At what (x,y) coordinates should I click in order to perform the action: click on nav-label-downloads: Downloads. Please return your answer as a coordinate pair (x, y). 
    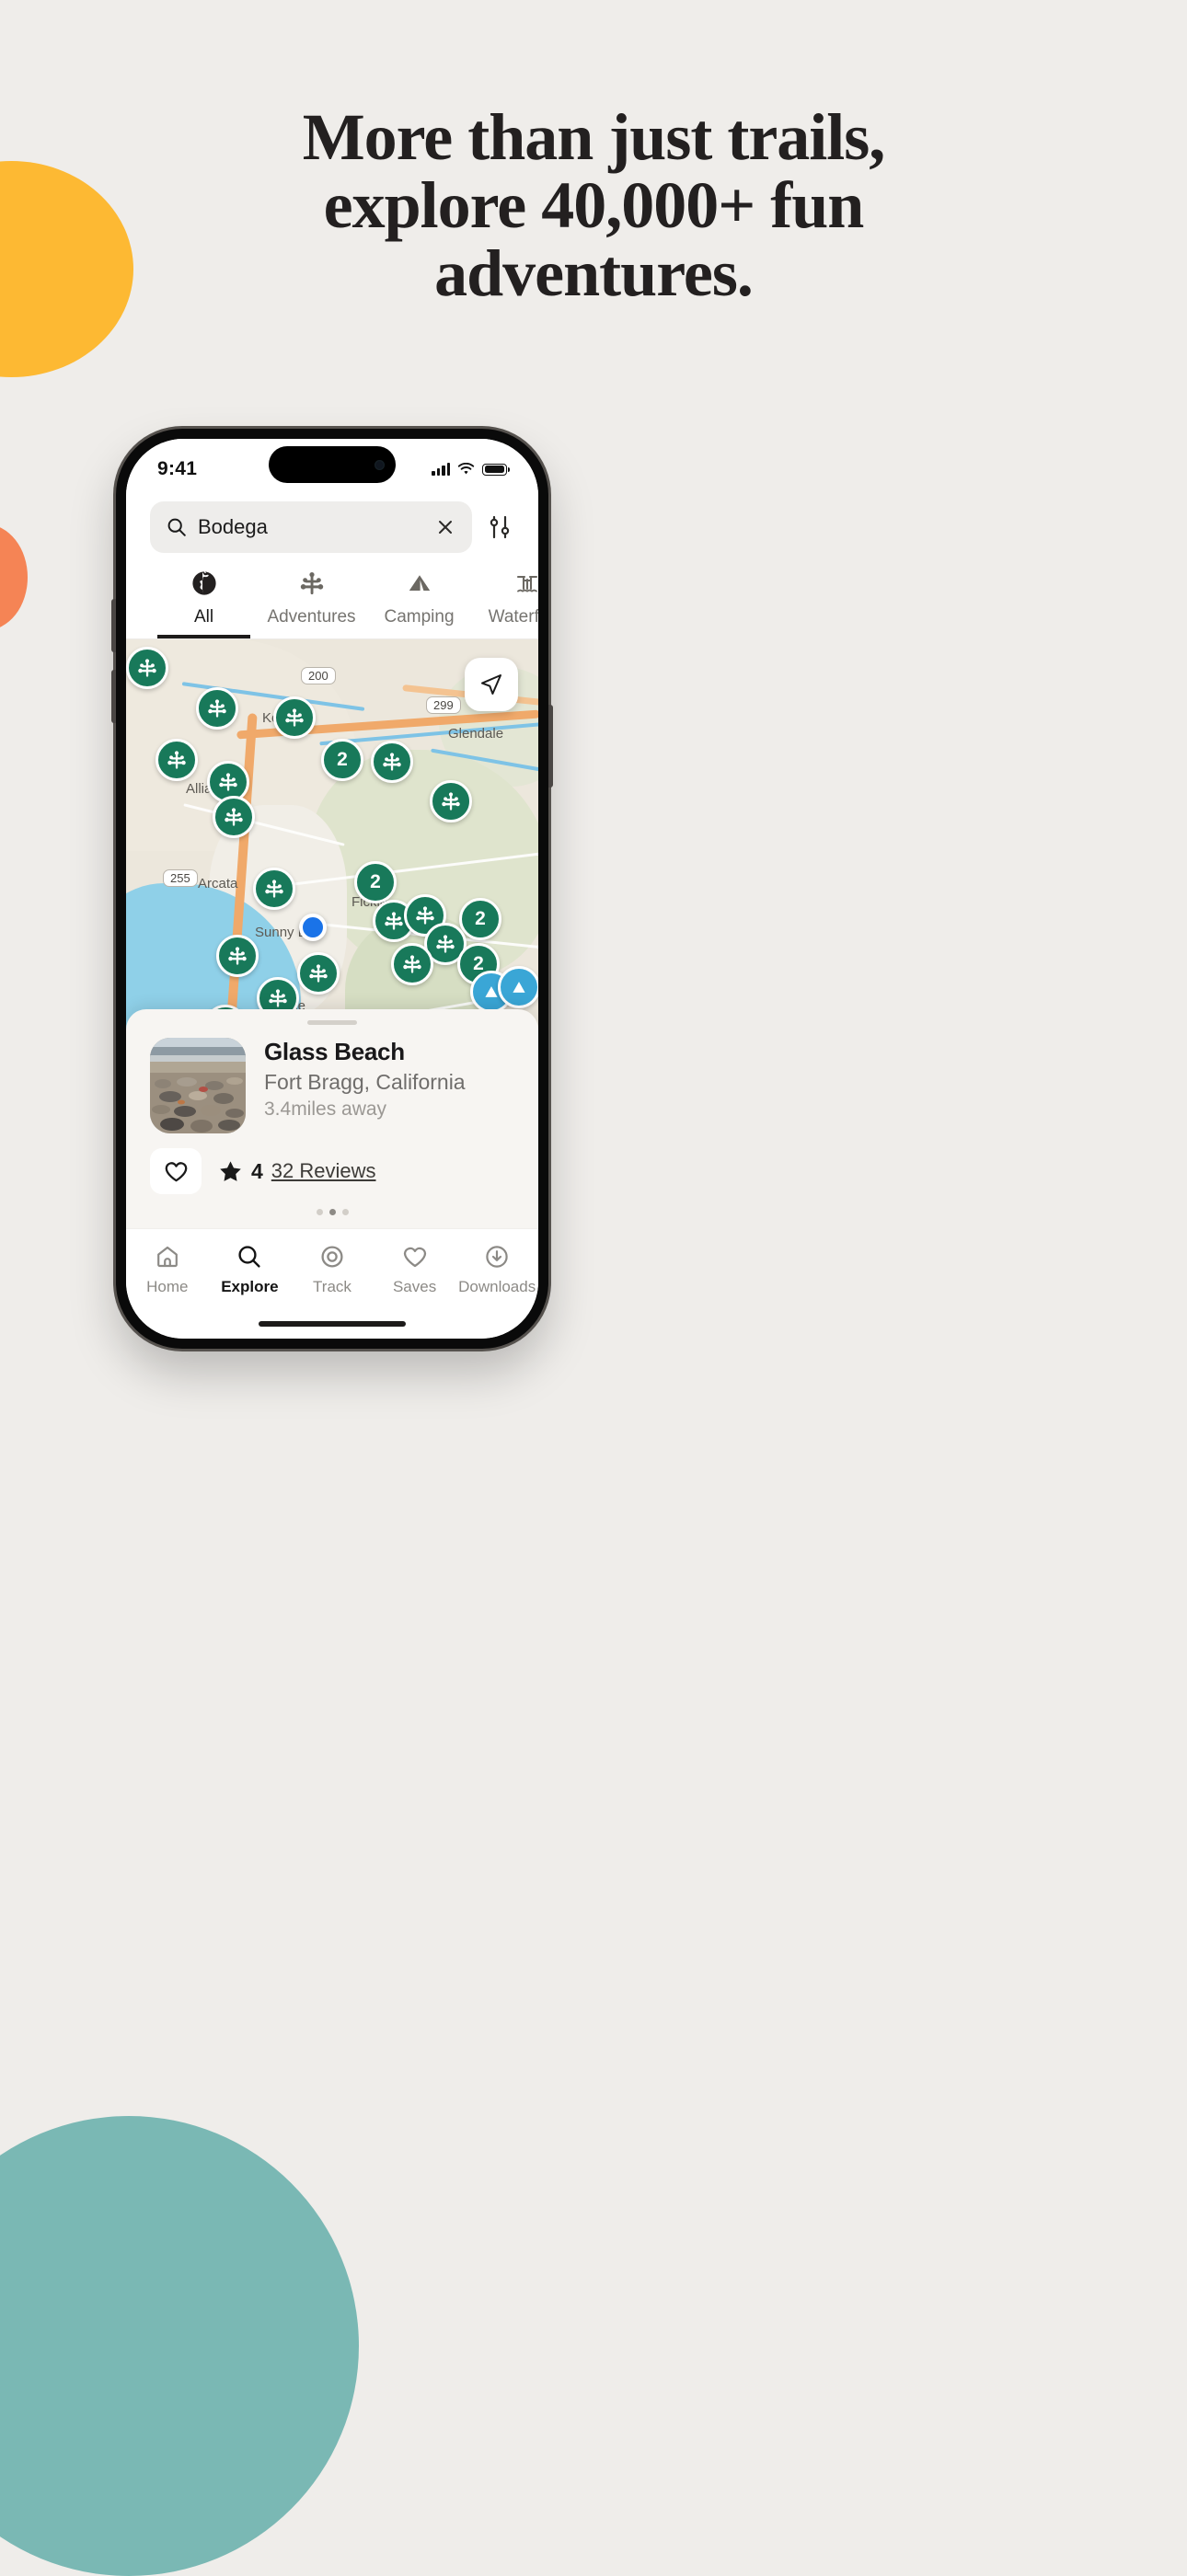
    Looking at the image, I should click on (497, 1286).